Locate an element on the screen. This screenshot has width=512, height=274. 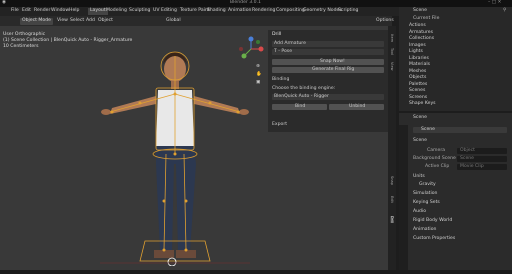
tab-modeling: Modeling is located at coordinates (116, 11).